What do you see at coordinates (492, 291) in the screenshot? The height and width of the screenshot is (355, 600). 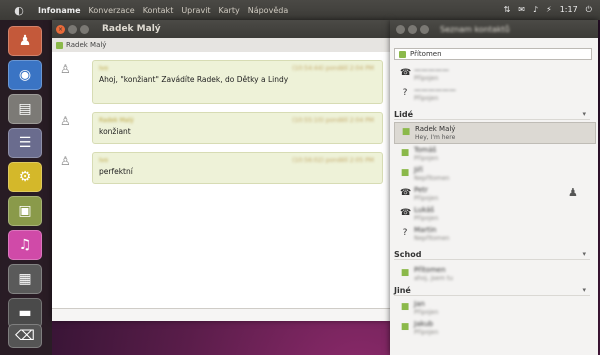 I see `group-jine: Jiné ▾` at bounding box center [492, 291].